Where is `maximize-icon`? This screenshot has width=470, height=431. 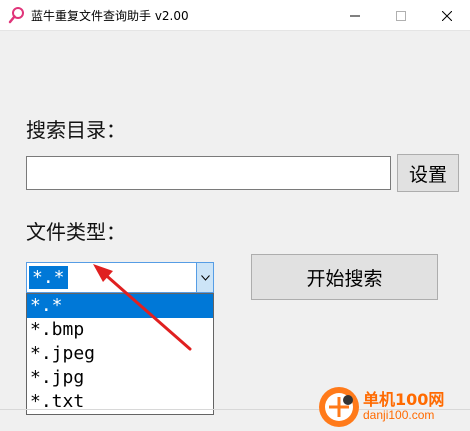
maximize-icon is located at coordinates (401, 15).